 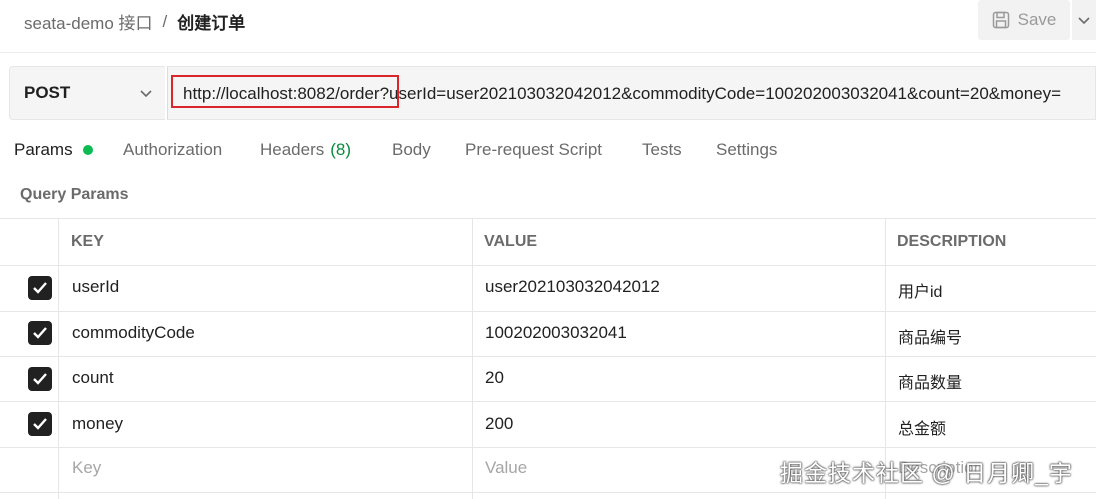 I want to click on param-description: 商品数量, so click(x=930, y=381).